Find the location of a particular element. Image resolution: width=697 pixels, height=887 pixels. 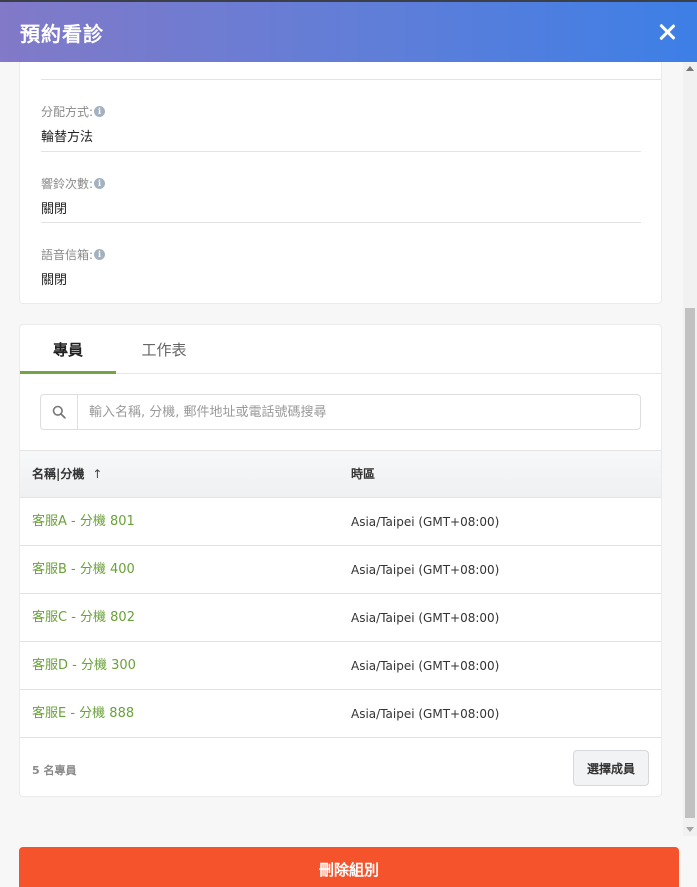

field-value: 輪替方法 is located at coordinates (67, 137).